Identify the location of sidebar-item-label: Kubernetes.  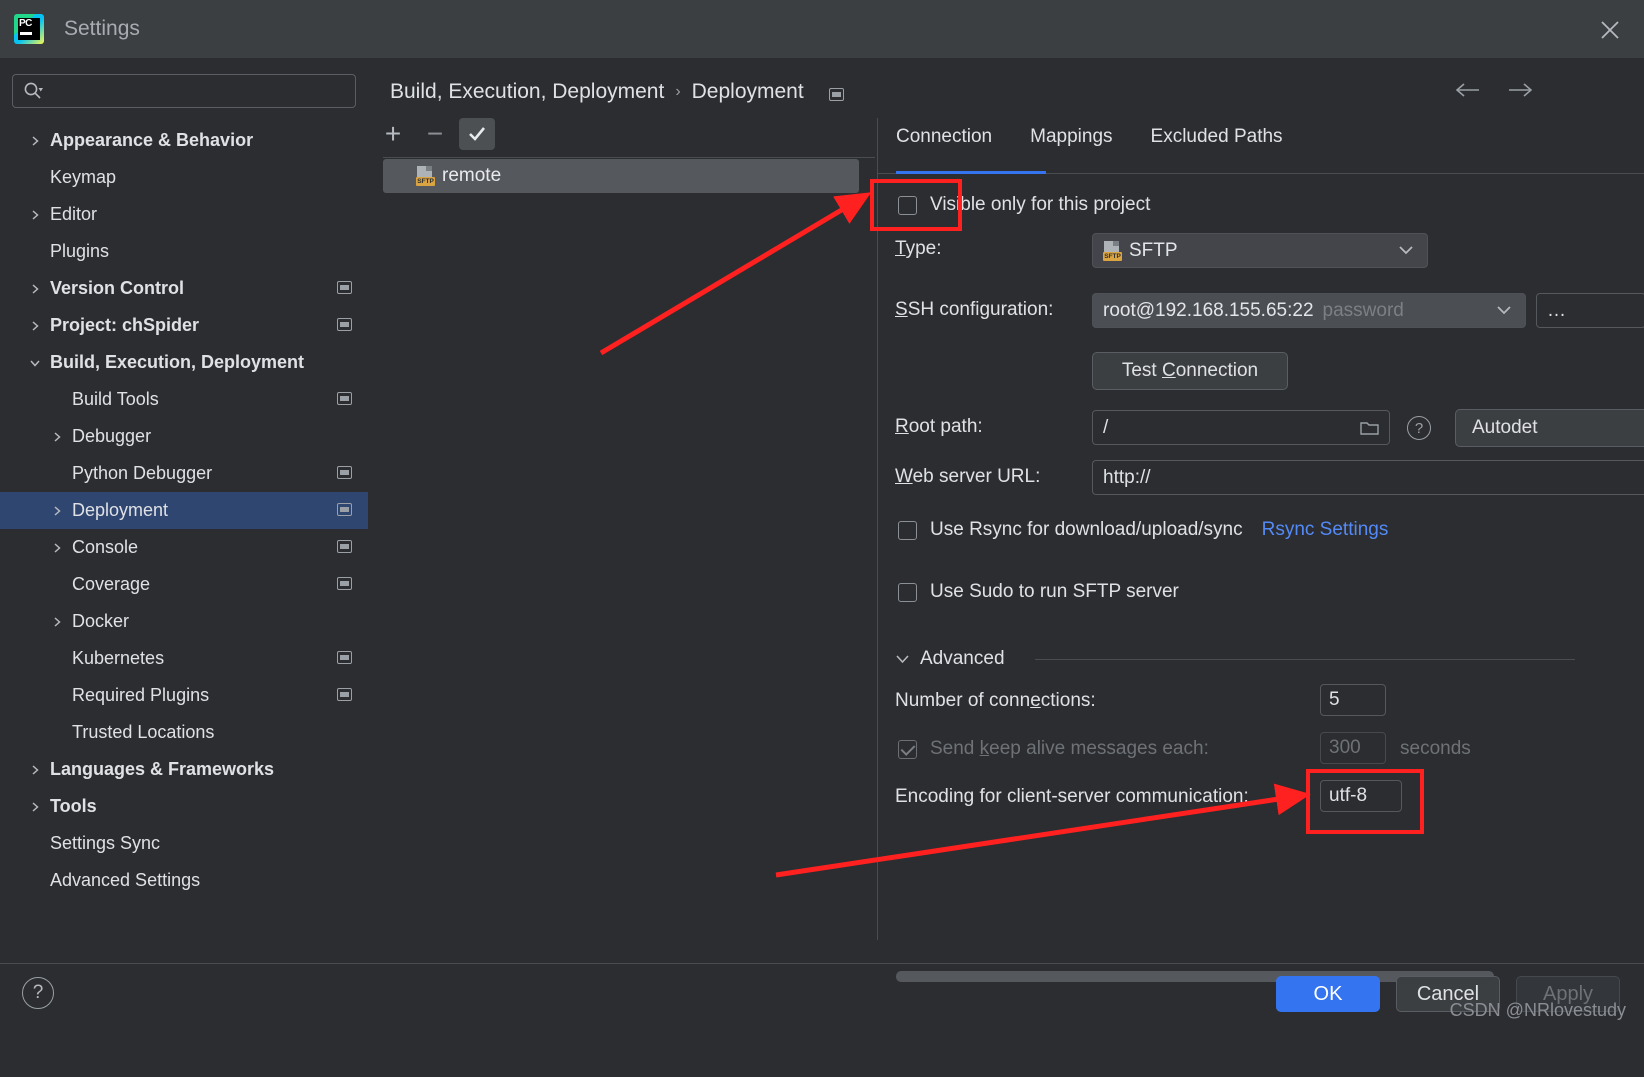
(118, 658).